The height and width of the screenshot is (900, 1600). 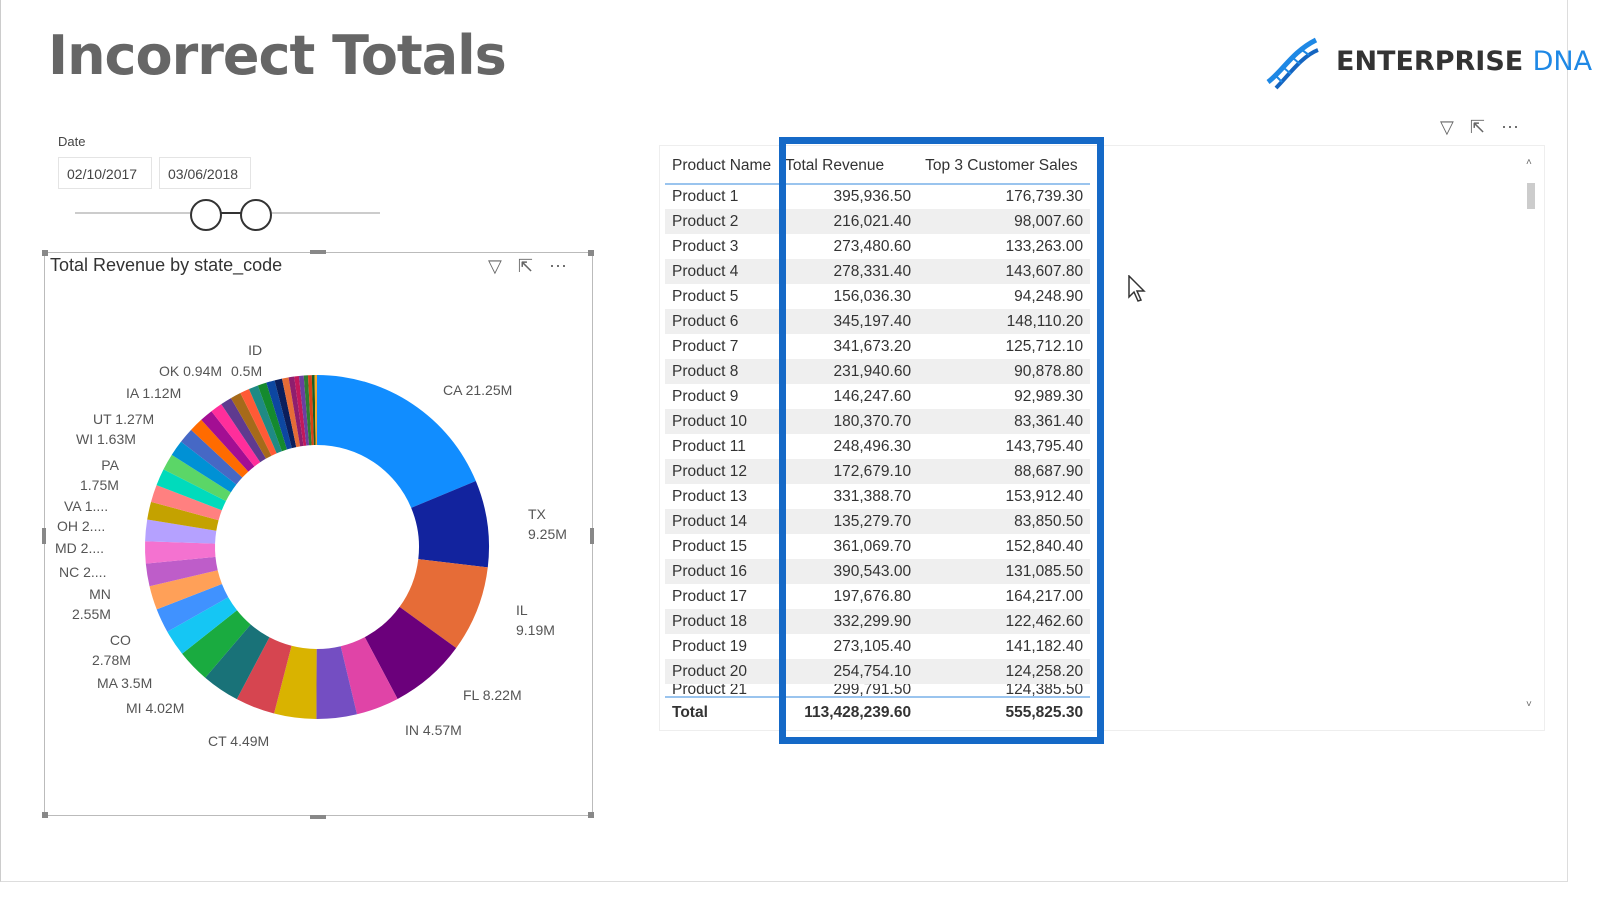 I want to click on product-name-cell: Product 2, so click(x=722, y=221).